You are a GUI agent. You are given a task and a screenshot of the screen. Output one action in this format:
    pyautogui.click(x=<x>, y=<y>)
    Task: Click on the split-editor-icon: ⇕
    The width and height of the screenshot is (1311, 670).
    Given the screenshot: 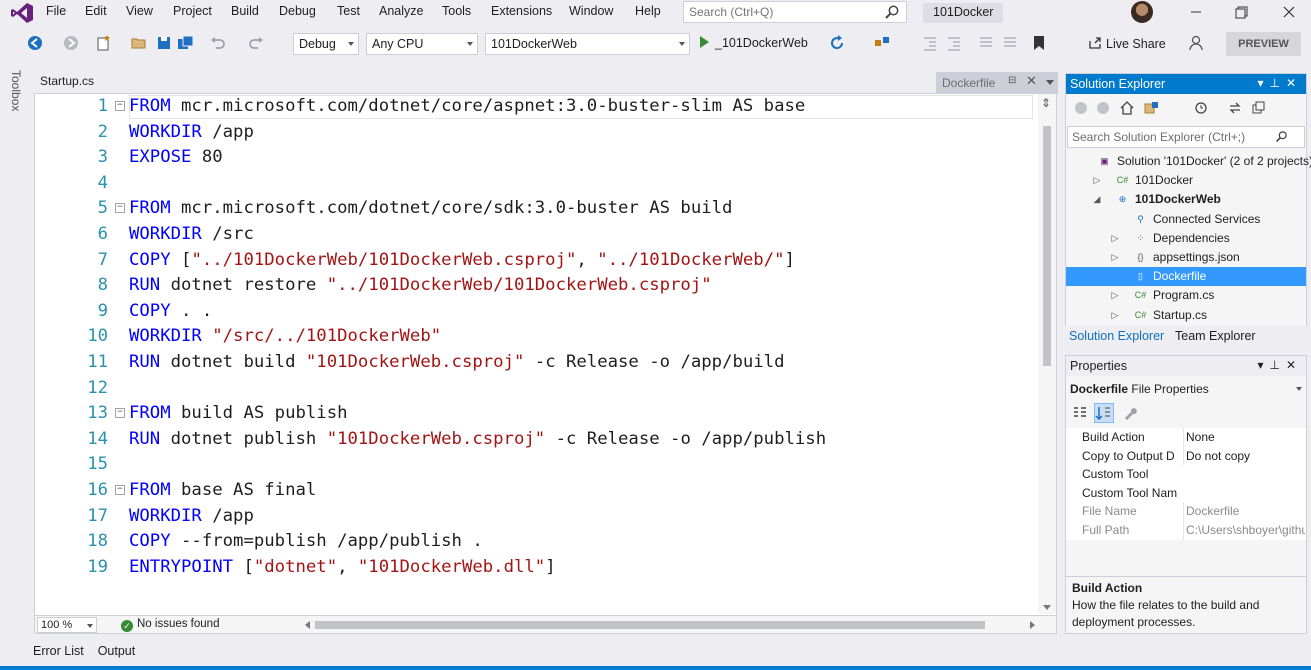 What is the action you would take?
    pyautogui.click(x=1046, y=103)
    